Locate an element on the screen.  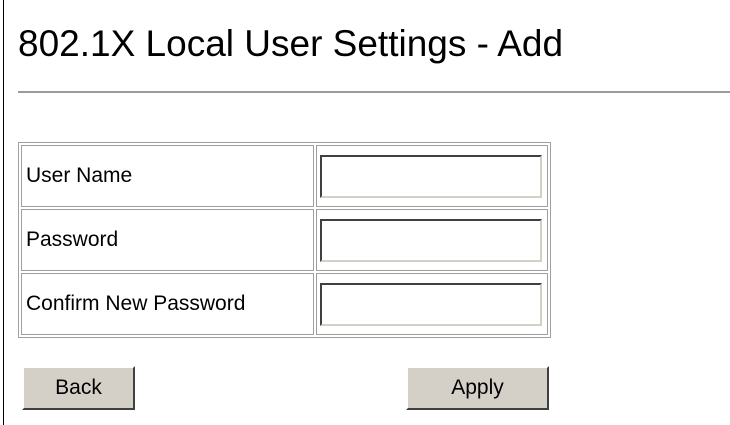
back-button: Back is located at coordinates (78, 388).